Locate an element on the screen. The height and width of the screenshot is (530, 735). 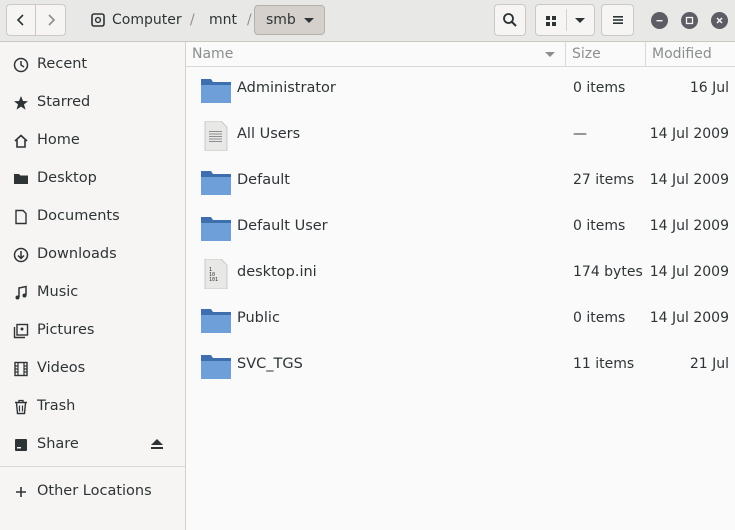
breadcrumb-computer: Computer is located at coordinates (136, 20).